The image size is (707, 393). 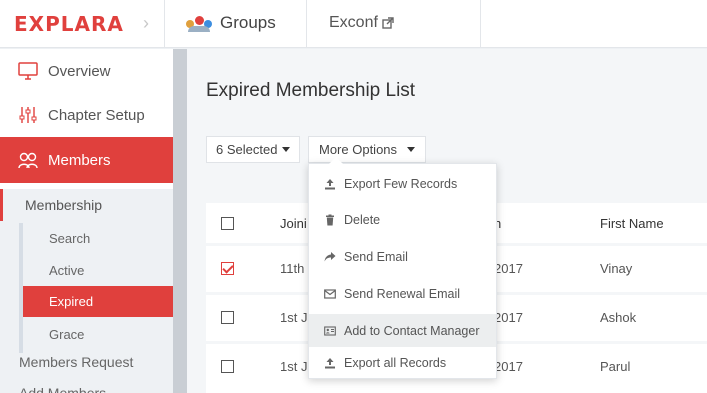 What do you see at coordinates (79, 71) in the screenshot?
I see `sidebar-item-label: Overview` at bounding box center [79, 71].